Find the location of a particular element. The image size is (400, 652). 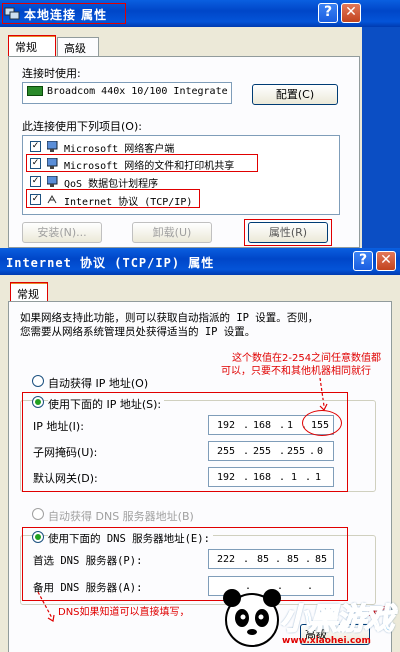

auto-dns-label: 自动获得 DNS 服务器地址(B) is located at coordinates (121, 516).